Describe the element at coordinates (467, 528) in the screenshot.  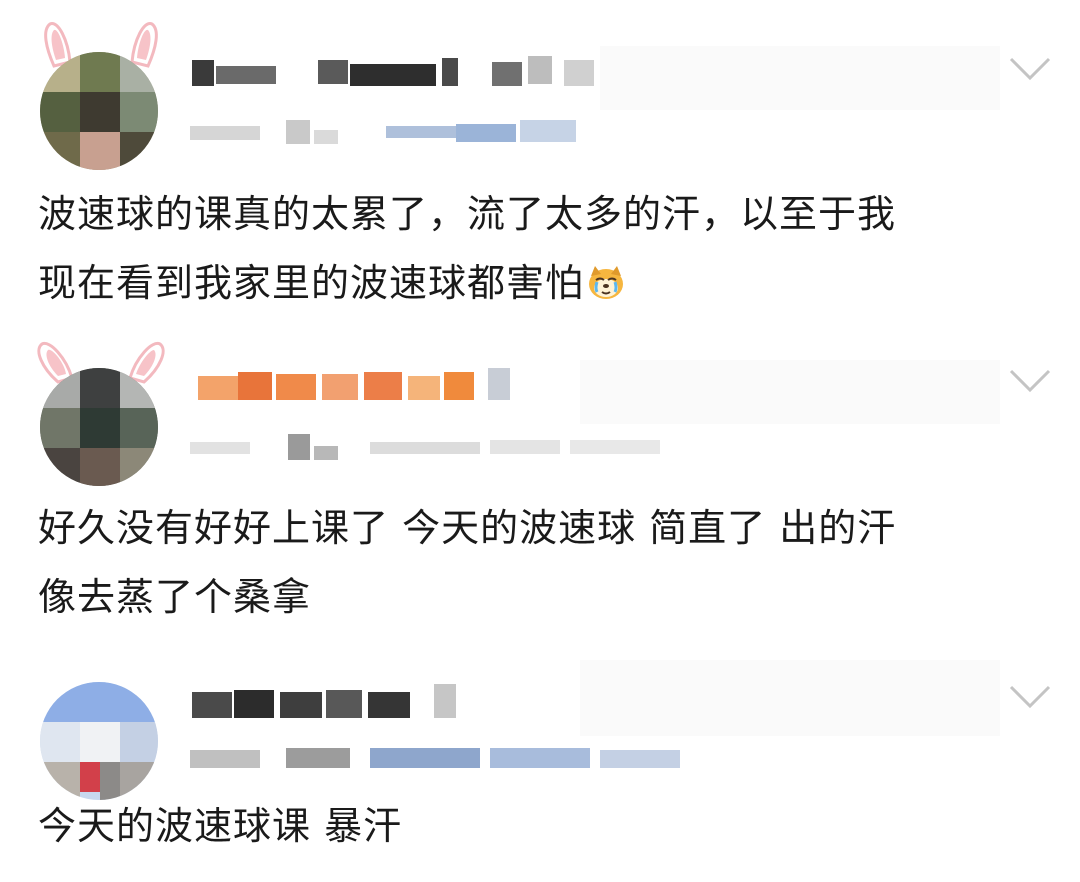
I see `comment-line: 好久没有好好上课了 今天的波速球 简直了 出的汗` at that location.